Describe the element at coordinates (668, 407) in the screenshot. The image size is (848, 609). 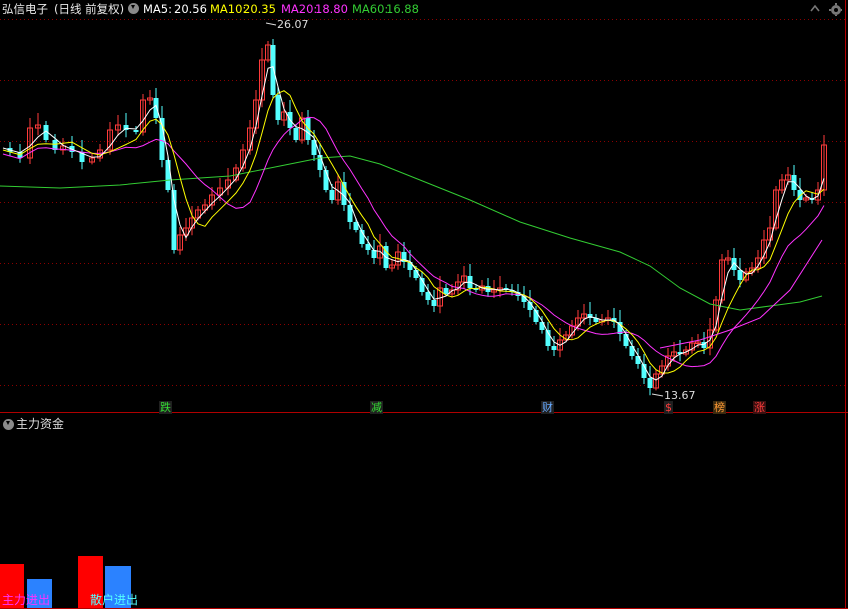
I see `event-marker-dollar: $` at that location.